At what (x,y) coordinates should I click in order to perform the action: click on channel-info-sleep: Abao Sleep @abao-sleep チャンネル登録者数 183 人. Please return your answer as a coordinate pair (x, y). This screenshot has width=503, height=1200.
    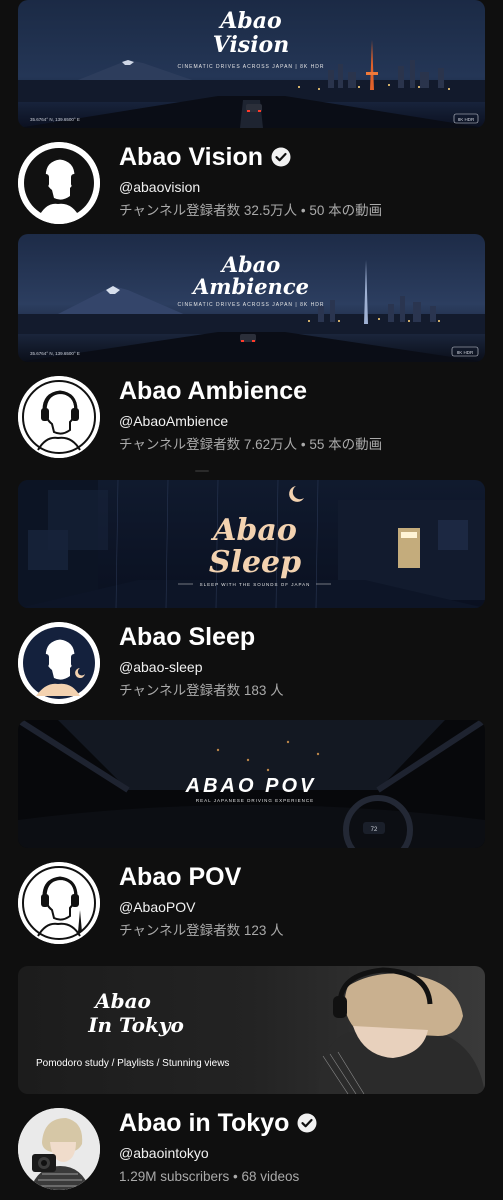
    Looking at the image, I should click on (306, 661).